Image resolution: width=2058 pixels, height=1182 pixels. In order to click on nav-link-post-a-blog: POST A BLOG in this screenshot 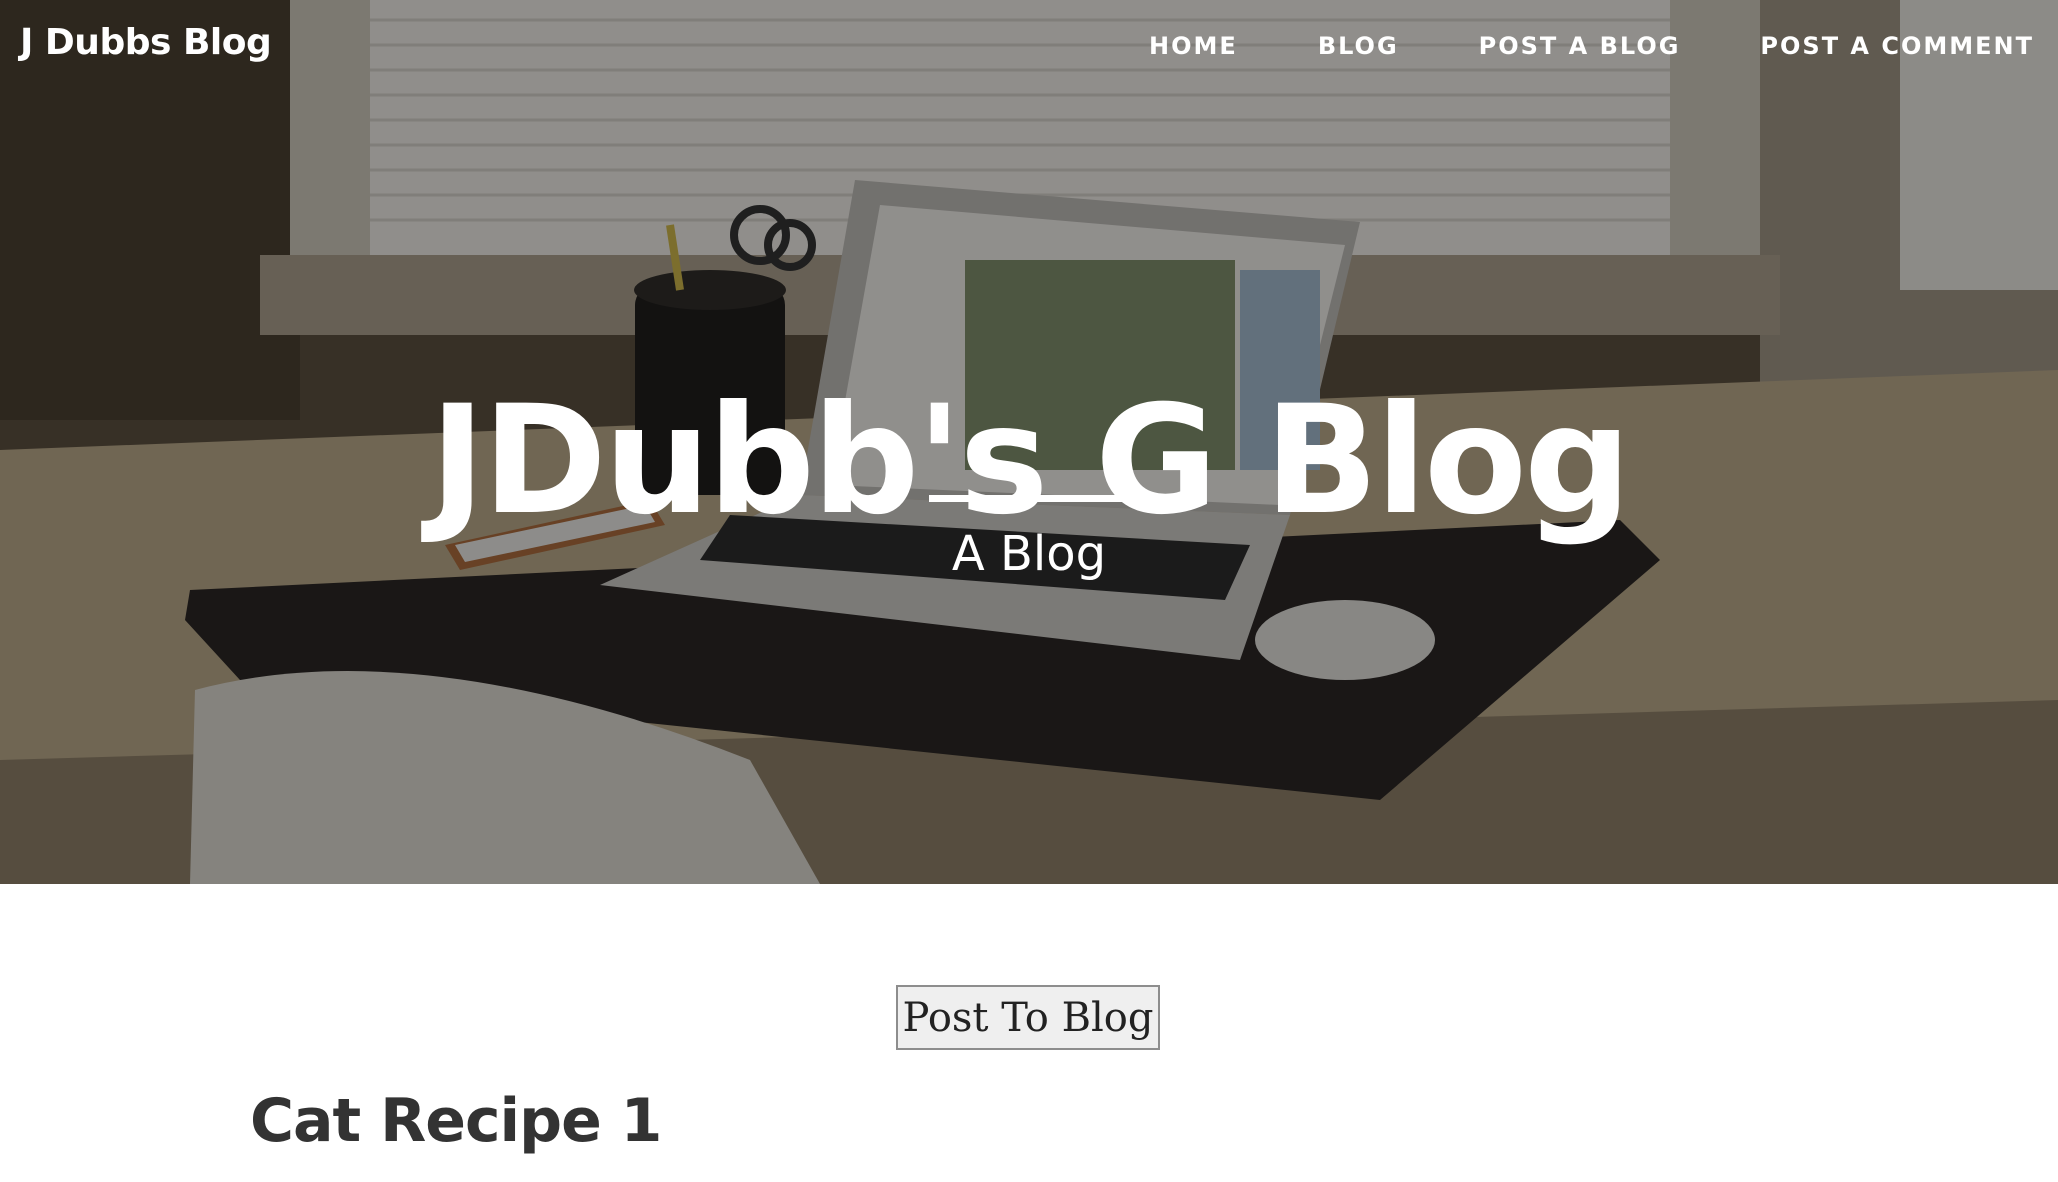, I will do `click(1580, 46)`.